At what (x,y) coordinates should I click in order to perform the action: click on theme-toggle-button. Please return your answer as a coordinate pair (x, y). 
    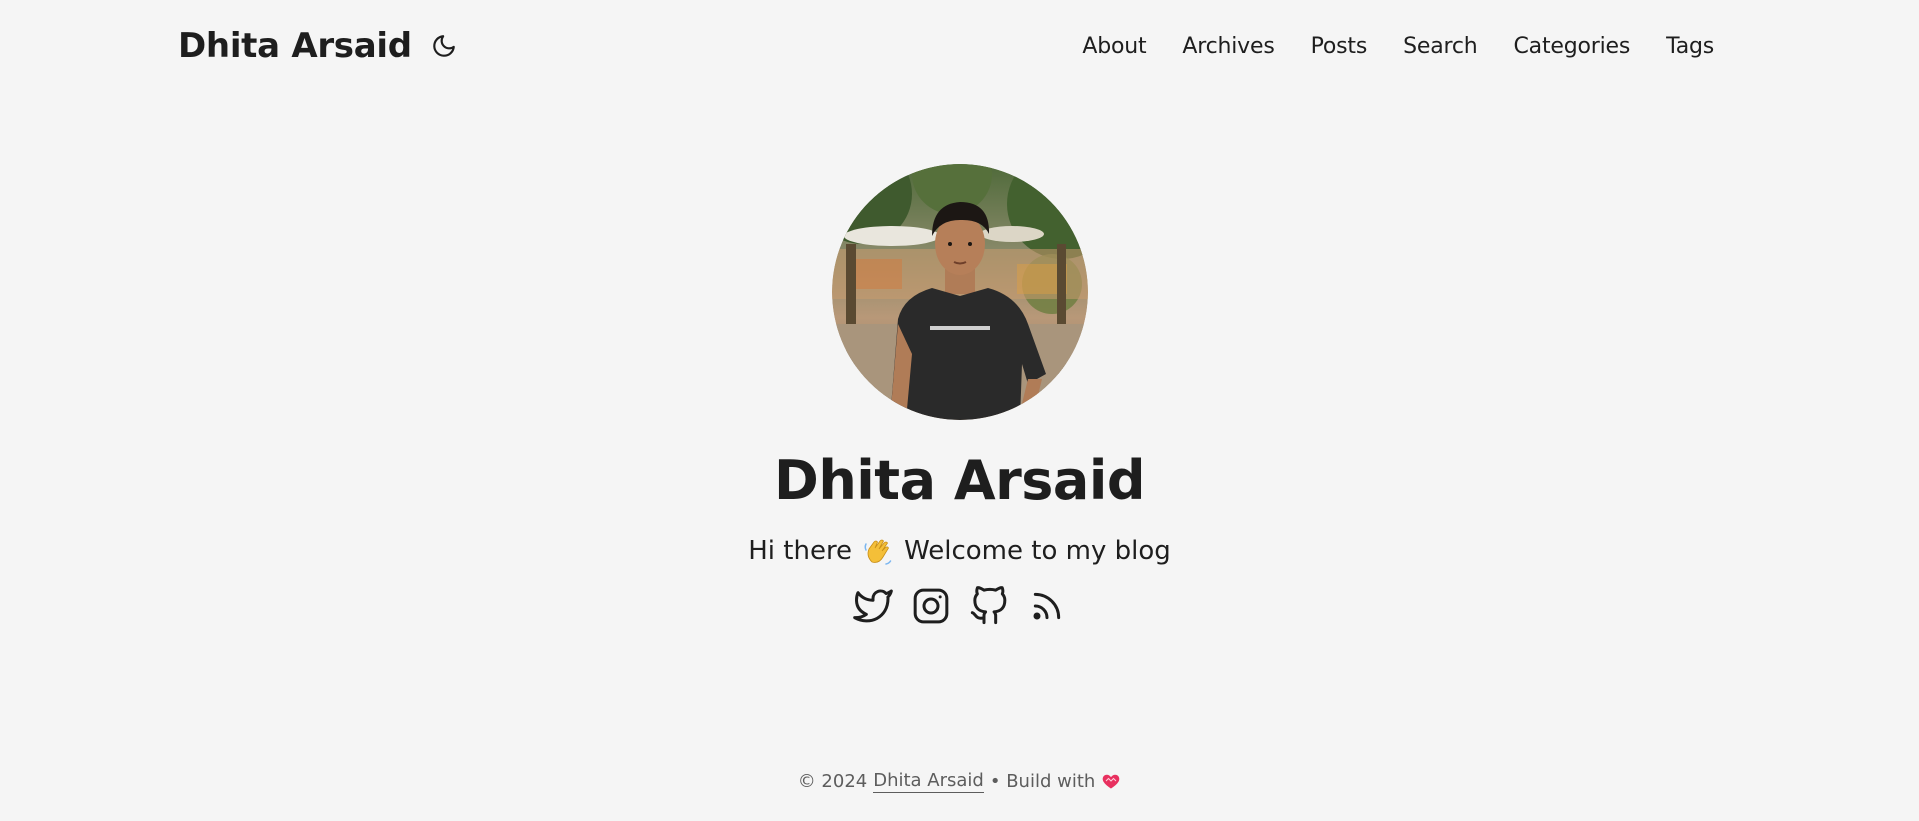
    Looking at the image, I should click on (444, 46).